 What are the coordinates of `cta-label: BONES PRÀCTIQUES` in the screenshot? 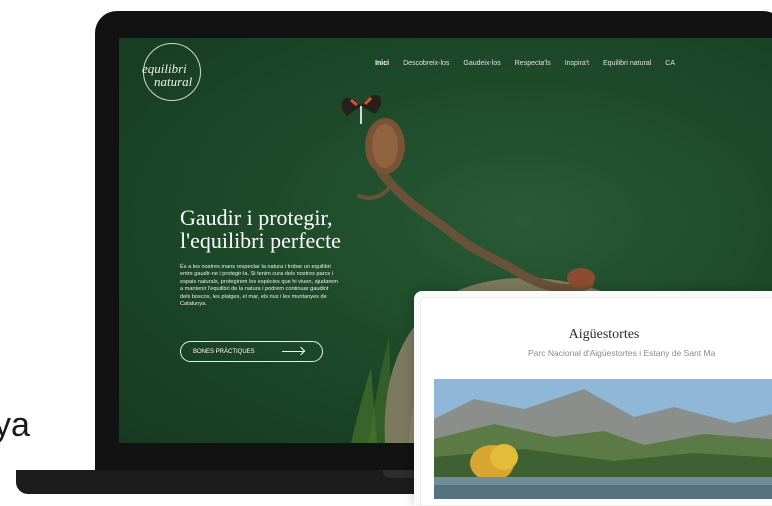 It's located at (224, 351).